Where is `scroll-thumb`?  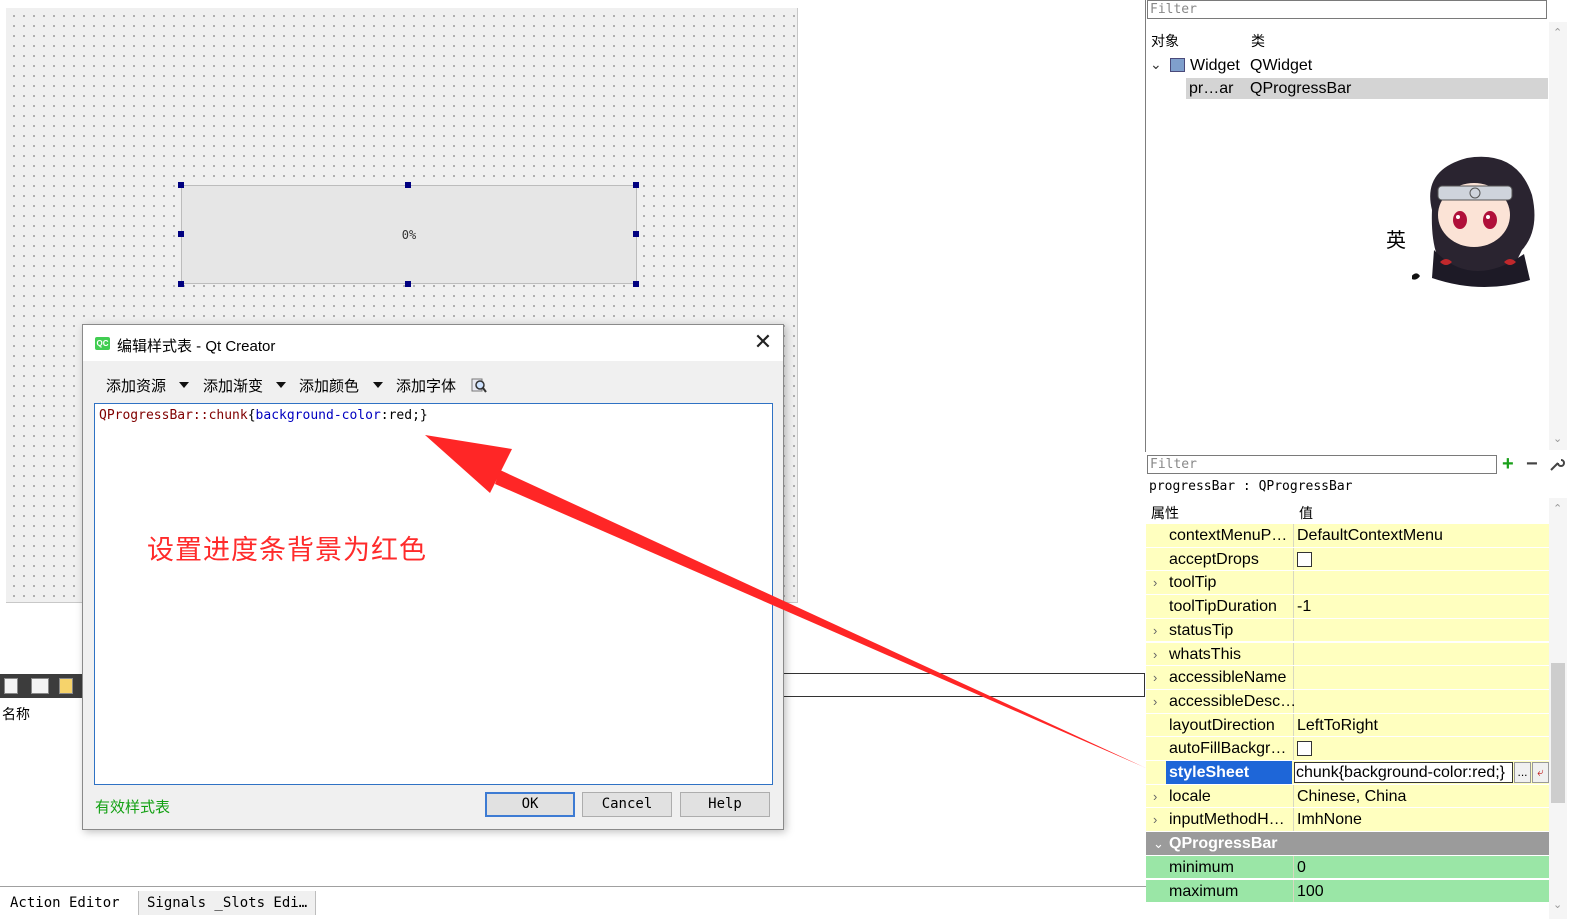 scroll-thumb is located at coordinates (1558, 733).